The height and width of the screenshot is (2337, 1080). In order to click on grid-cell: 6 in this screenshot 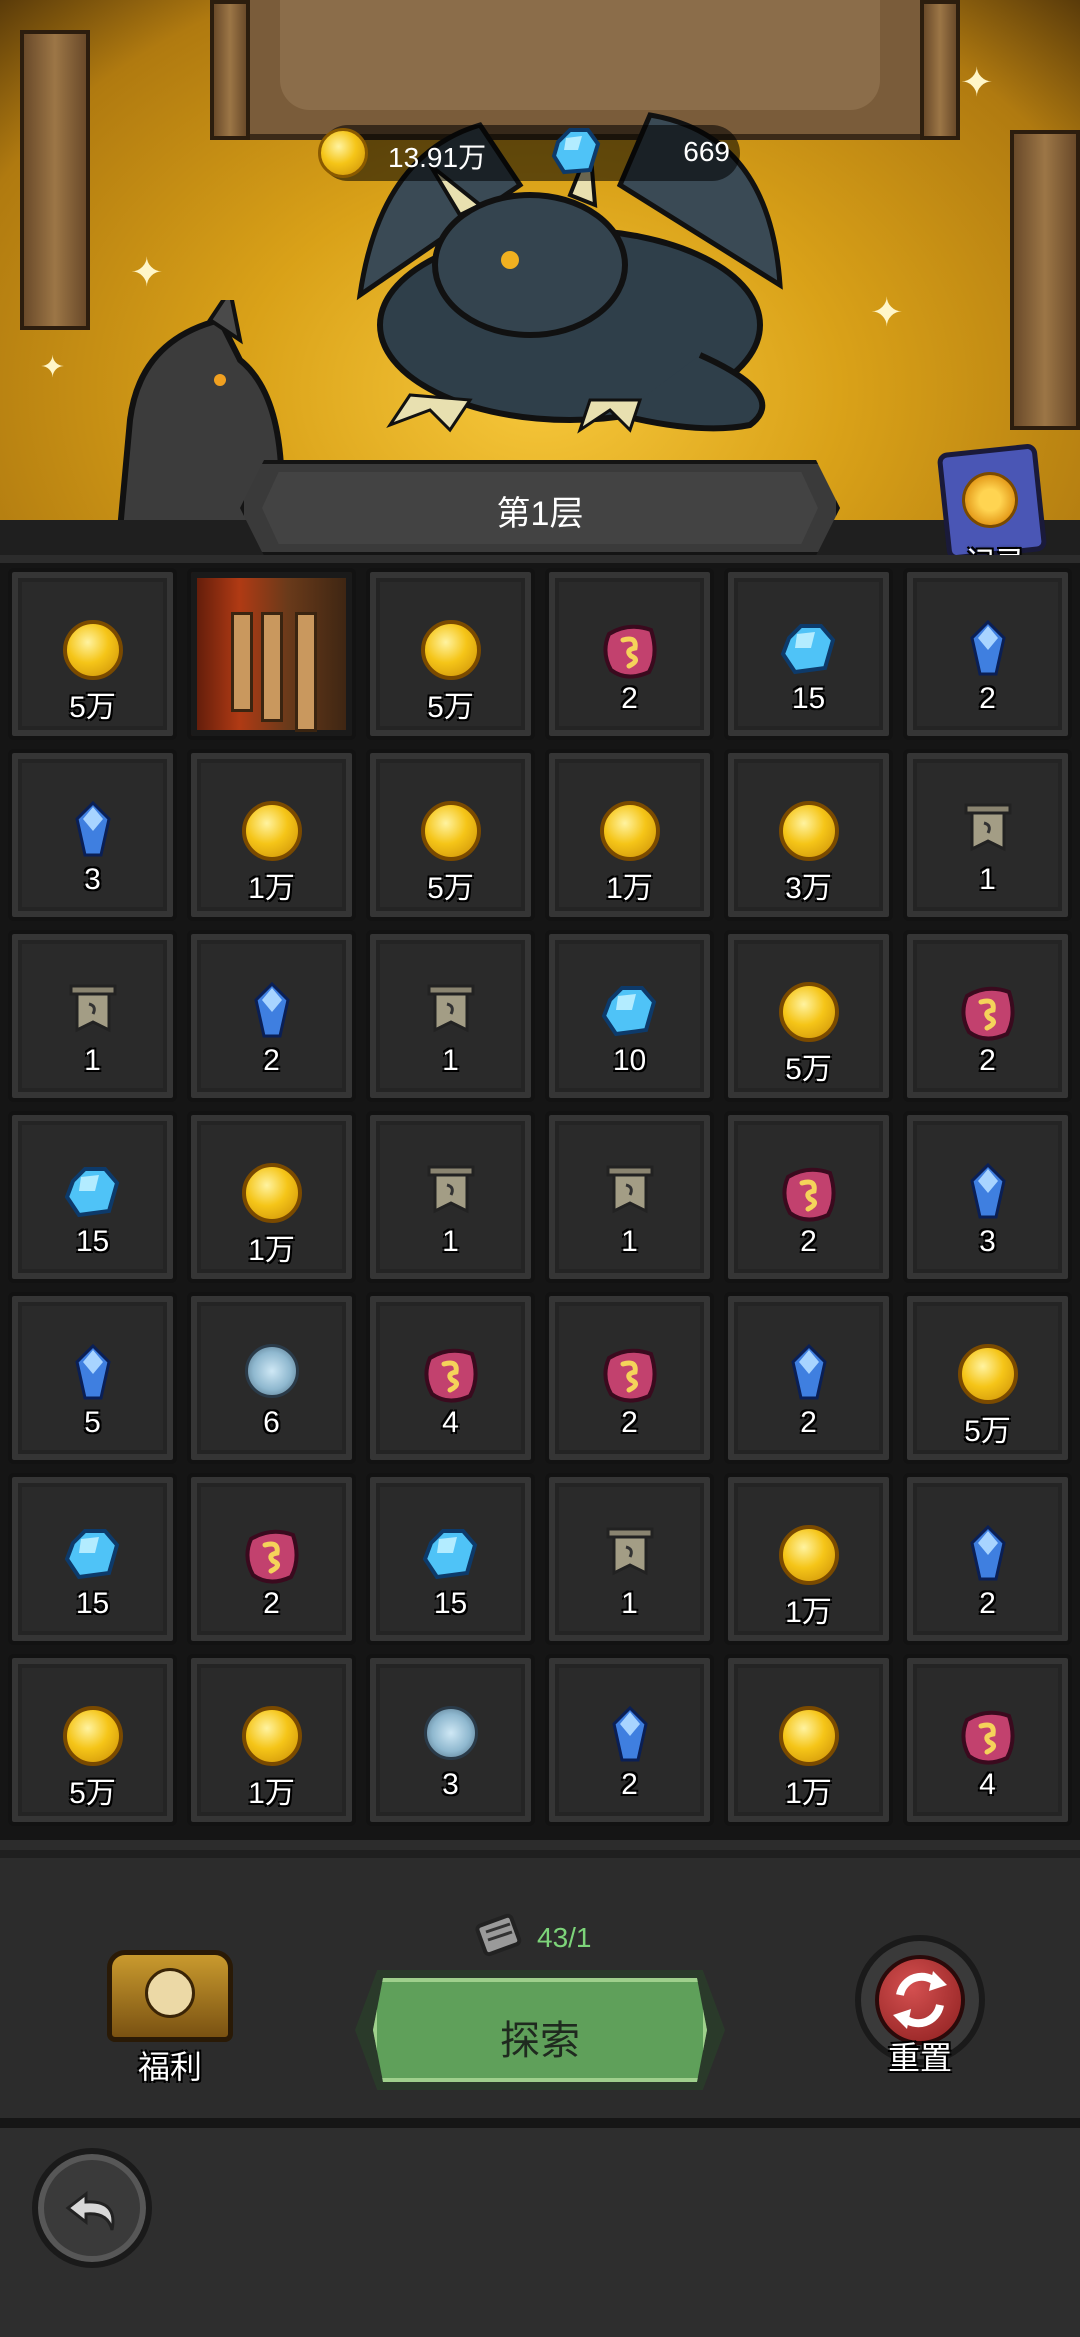, I will do `click(271, 1378)`.